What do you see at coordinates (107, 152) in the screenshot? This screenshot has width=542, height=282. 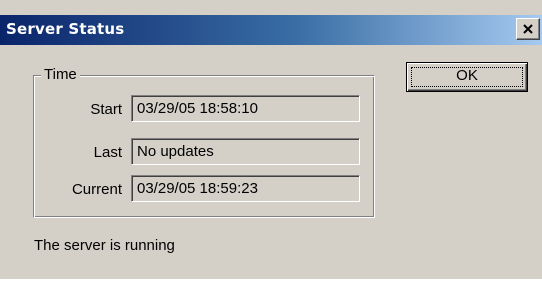 I see `last-label: Last` at bounding box center [107, 152].